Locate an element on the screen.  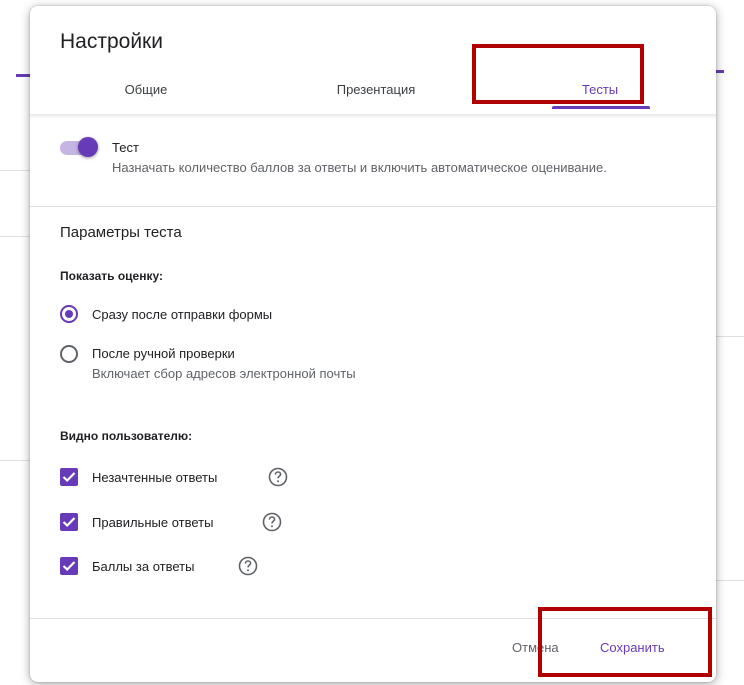
radio-manual-review-label: После ручной проверки is located at coordinates (163, 353).